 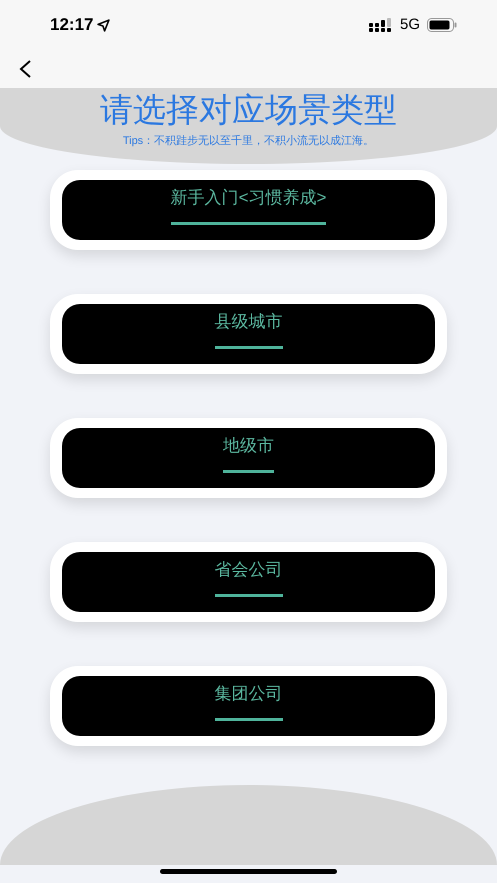 I want to click on page-title: 请选择对应场景类型, so click(x=248, y=110).